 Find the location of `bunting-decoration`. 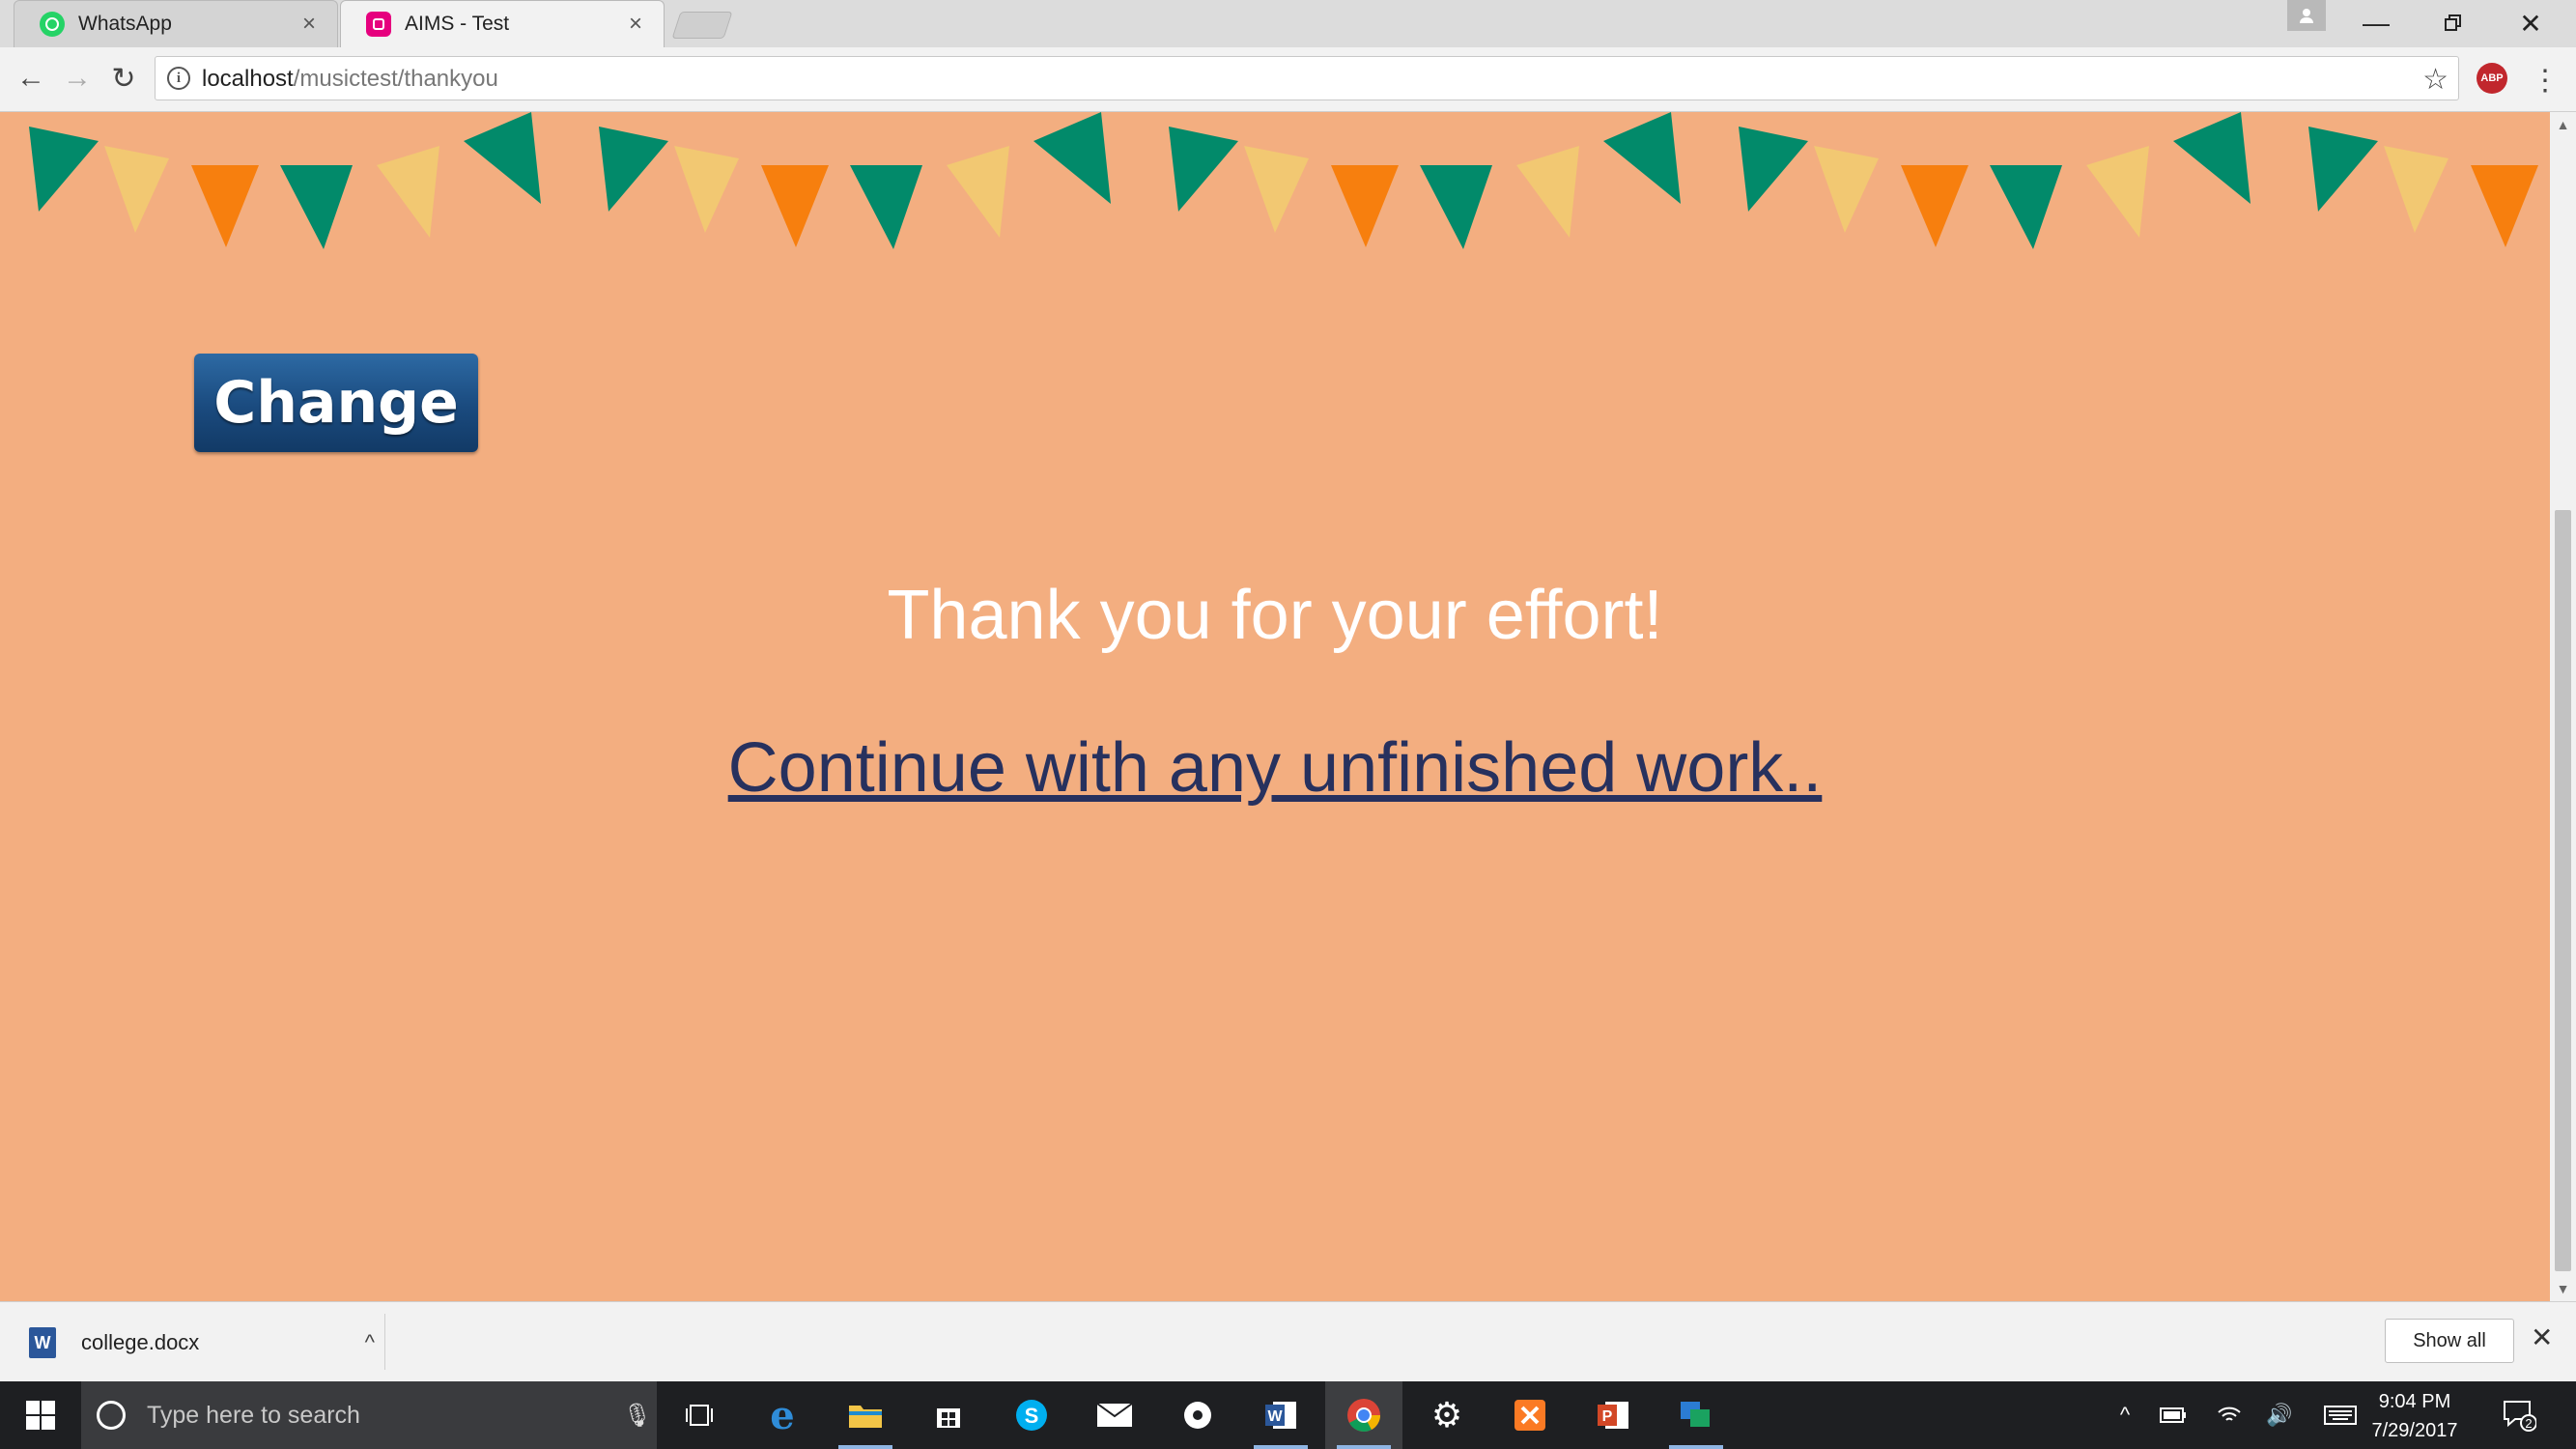

bunting-decoration is located at coordinates (1283, 180).